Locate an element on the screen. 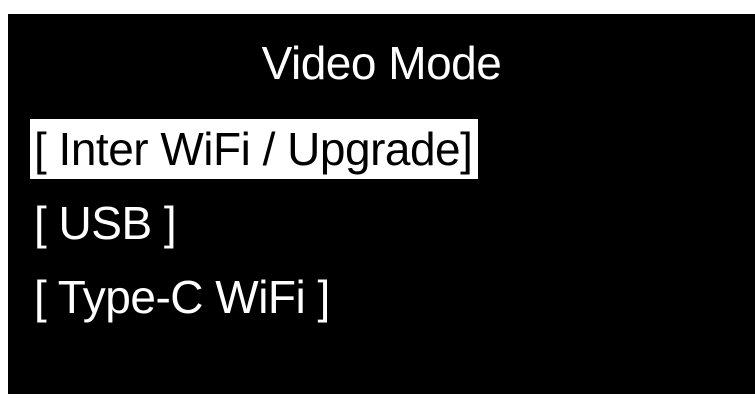 This screenshot has width=755, height=401. menu-item-usb: [ USB ] is located at coordinates (254, 223).